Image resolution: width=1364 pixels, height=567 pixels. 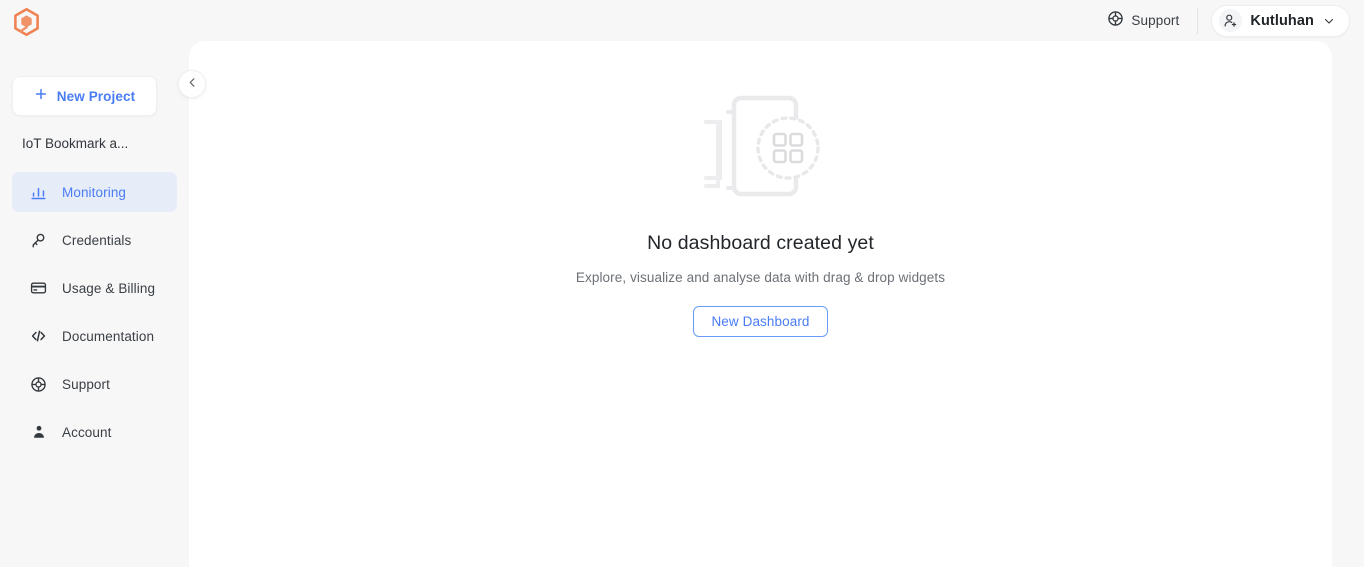 I want to click on key-icon, so click(x=38, y=240).